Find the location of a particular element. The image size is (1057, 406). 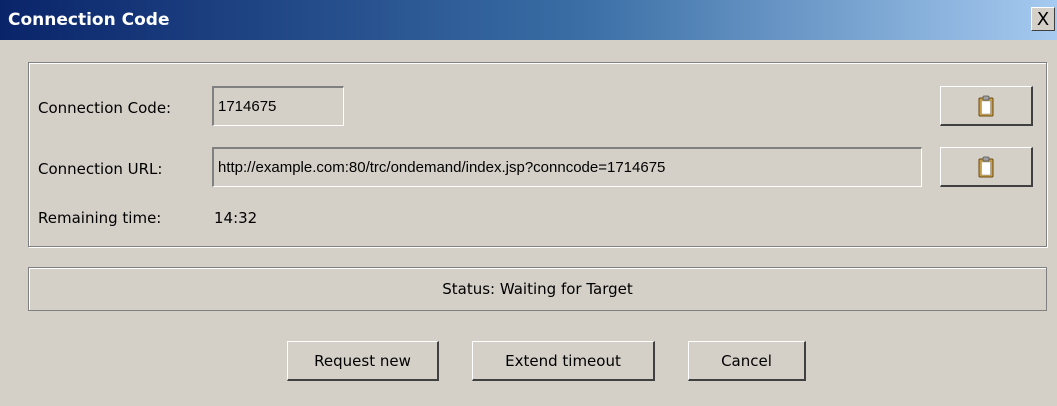

extend-timeout-button: Extend timeout is located at coordinates (563, 361).